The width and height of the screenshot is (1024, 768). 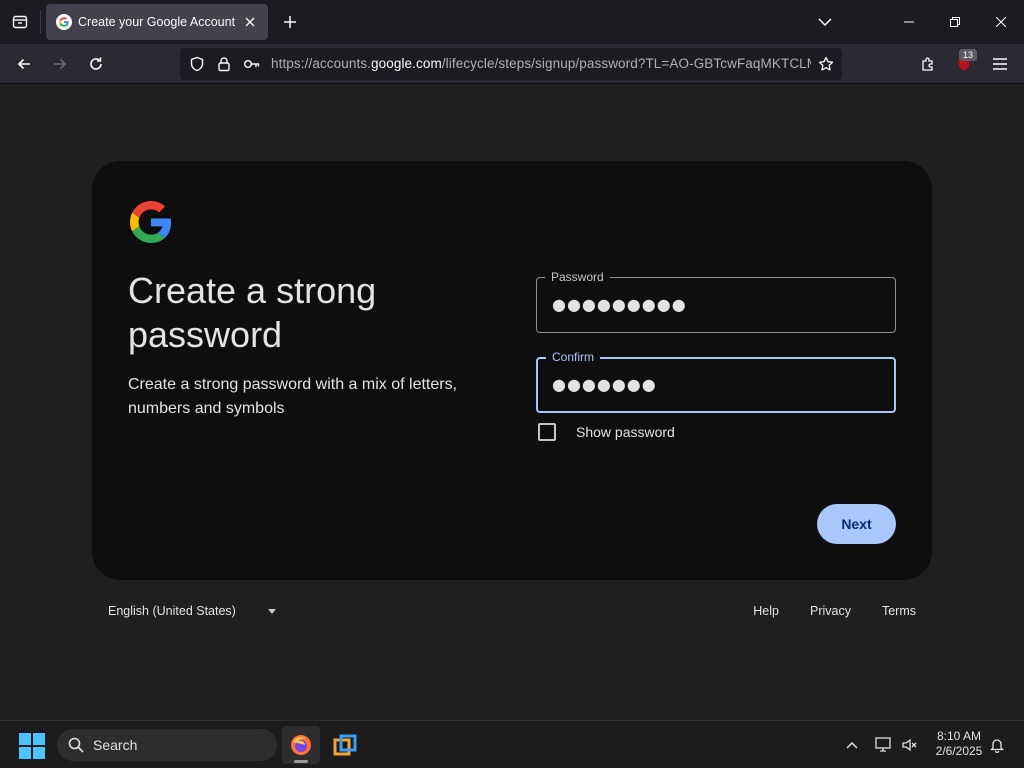 I want to click on firefox-taskbar-icon, so click(x=301, y=745).